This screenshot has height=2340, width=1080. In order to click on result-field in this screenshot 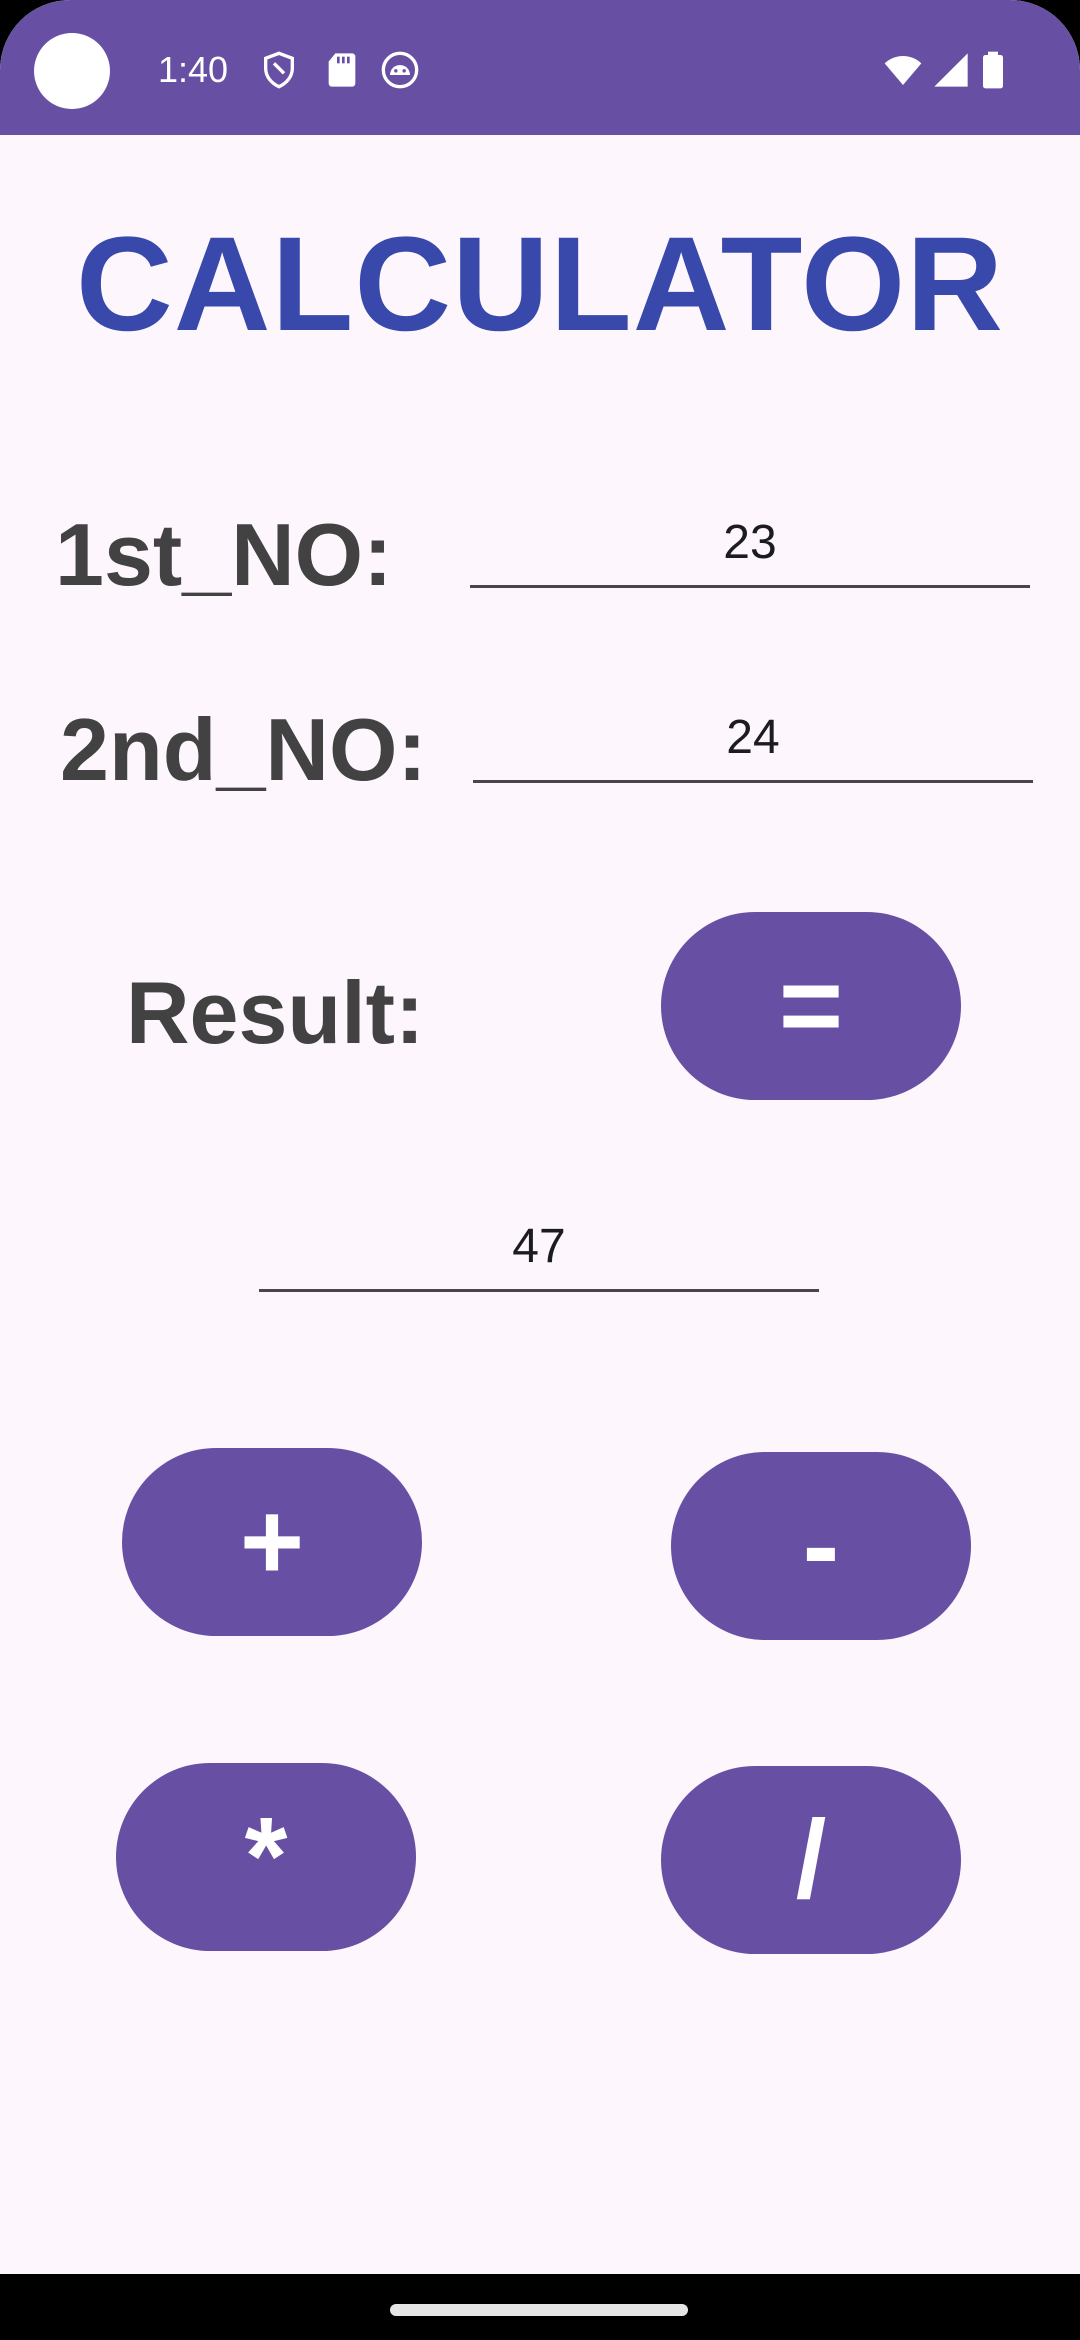, I will do `click(539, 1252)`.